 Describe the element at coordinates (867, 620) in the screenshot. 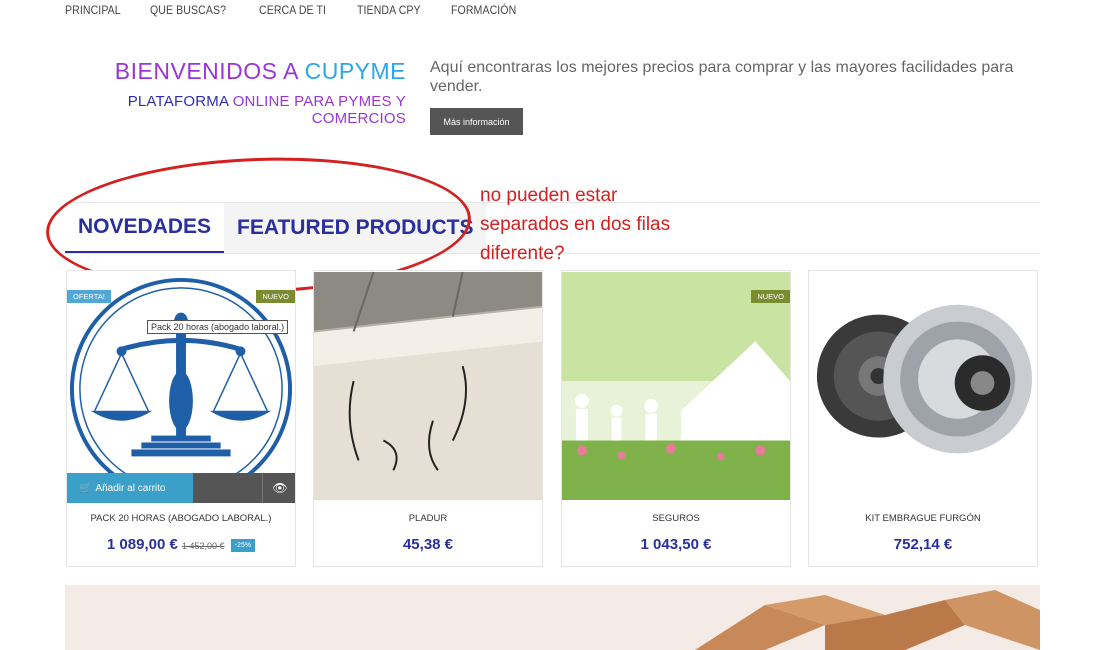

I see `boxes-image` at that location.